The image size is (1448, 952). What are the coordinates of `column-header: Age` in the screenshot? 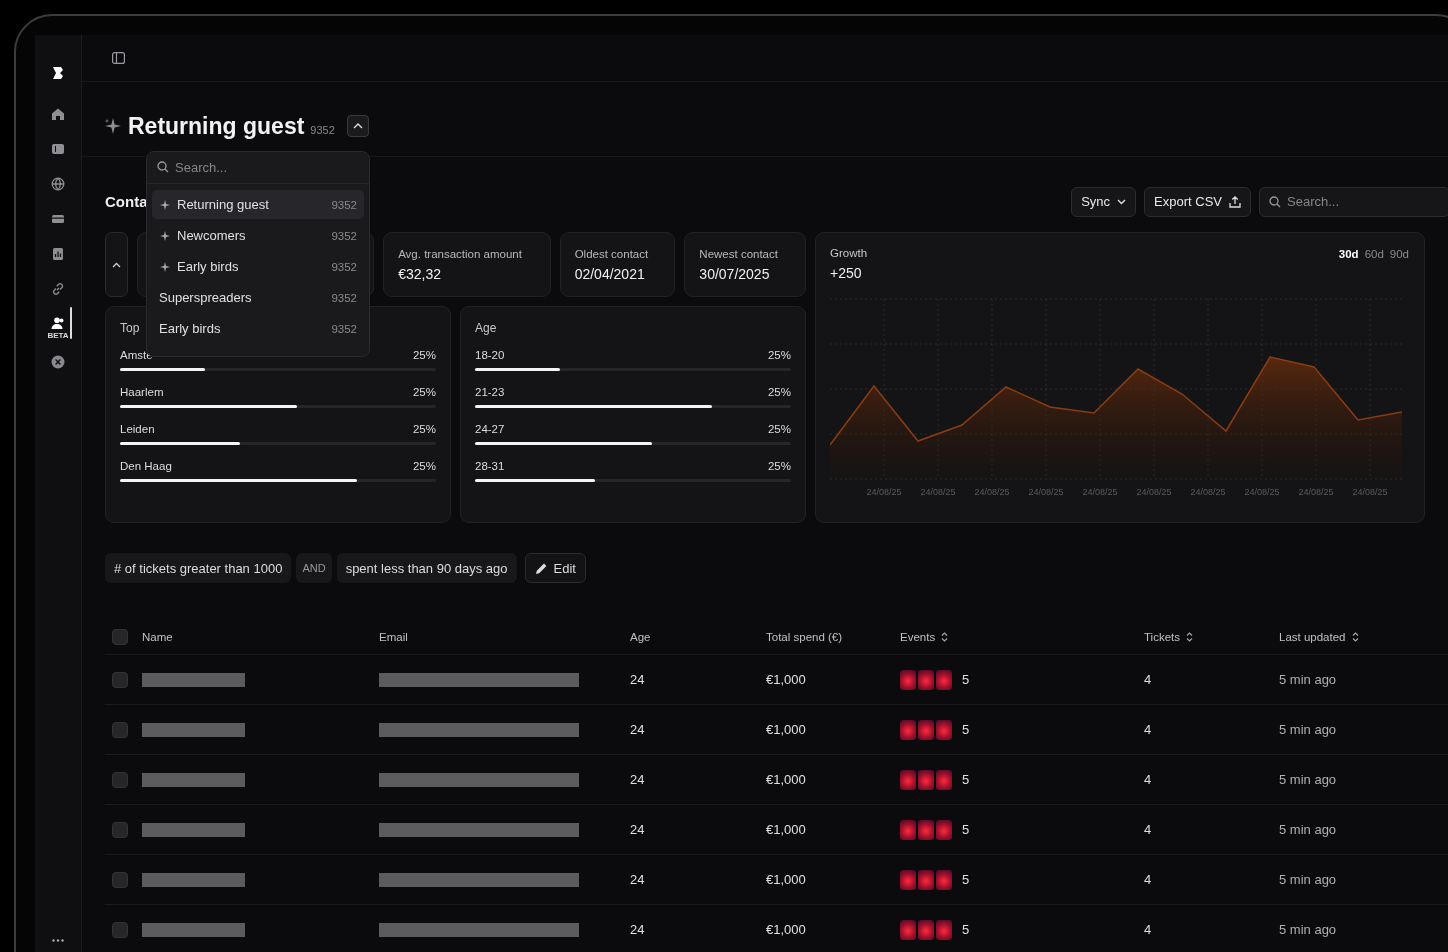 It's located at (640, 636).